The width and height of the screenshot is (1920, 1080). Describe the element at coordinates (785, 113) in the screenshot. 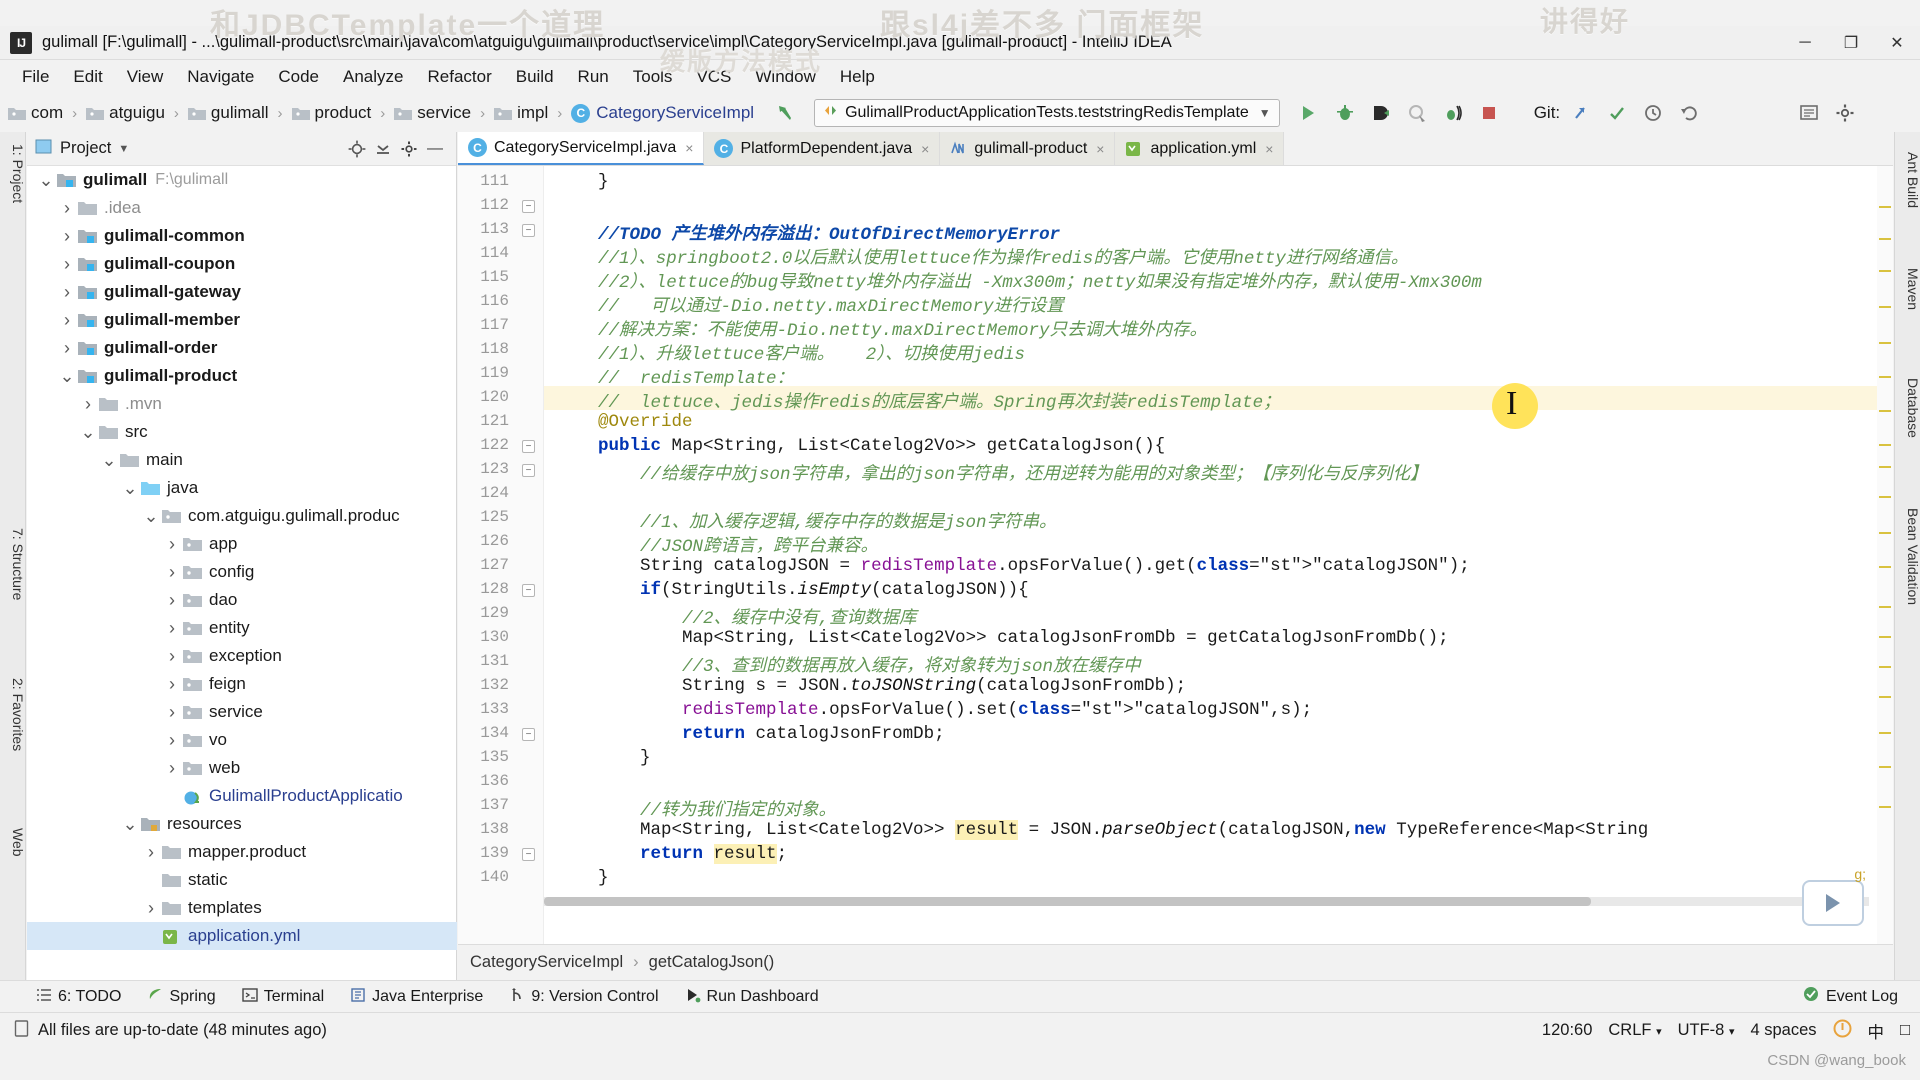

I see `back-arrow-icon` at that location.